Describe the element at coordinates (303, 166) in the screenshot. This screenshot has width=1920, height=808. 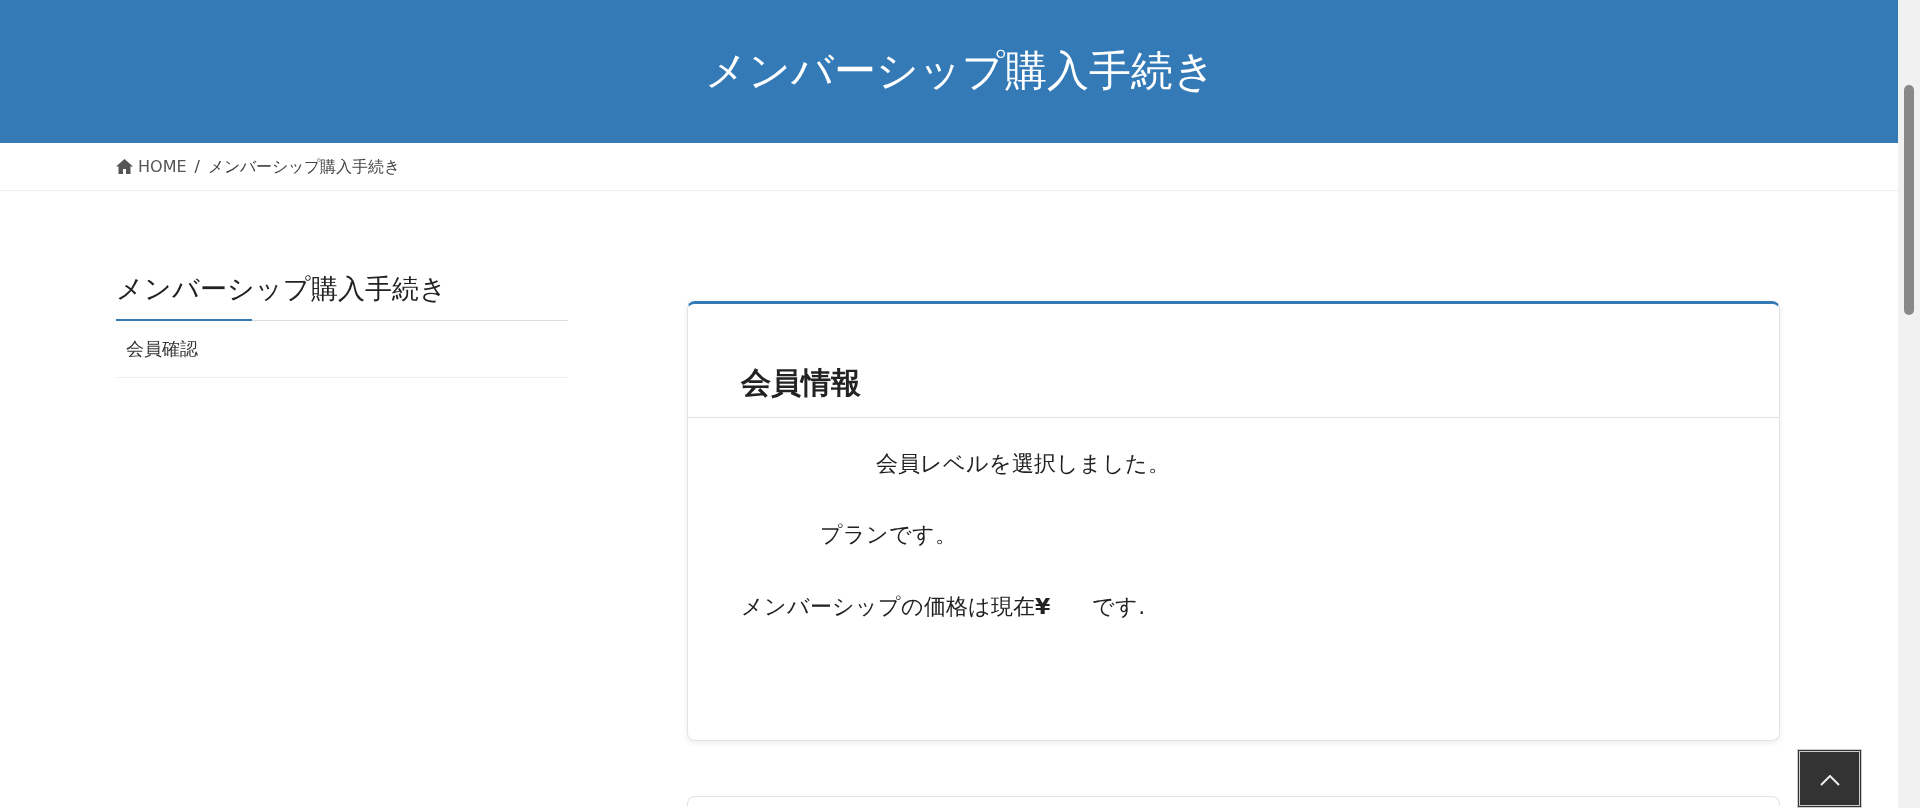
I see `breadcrumb-current: メンバーシップ購入手続き` at that location.